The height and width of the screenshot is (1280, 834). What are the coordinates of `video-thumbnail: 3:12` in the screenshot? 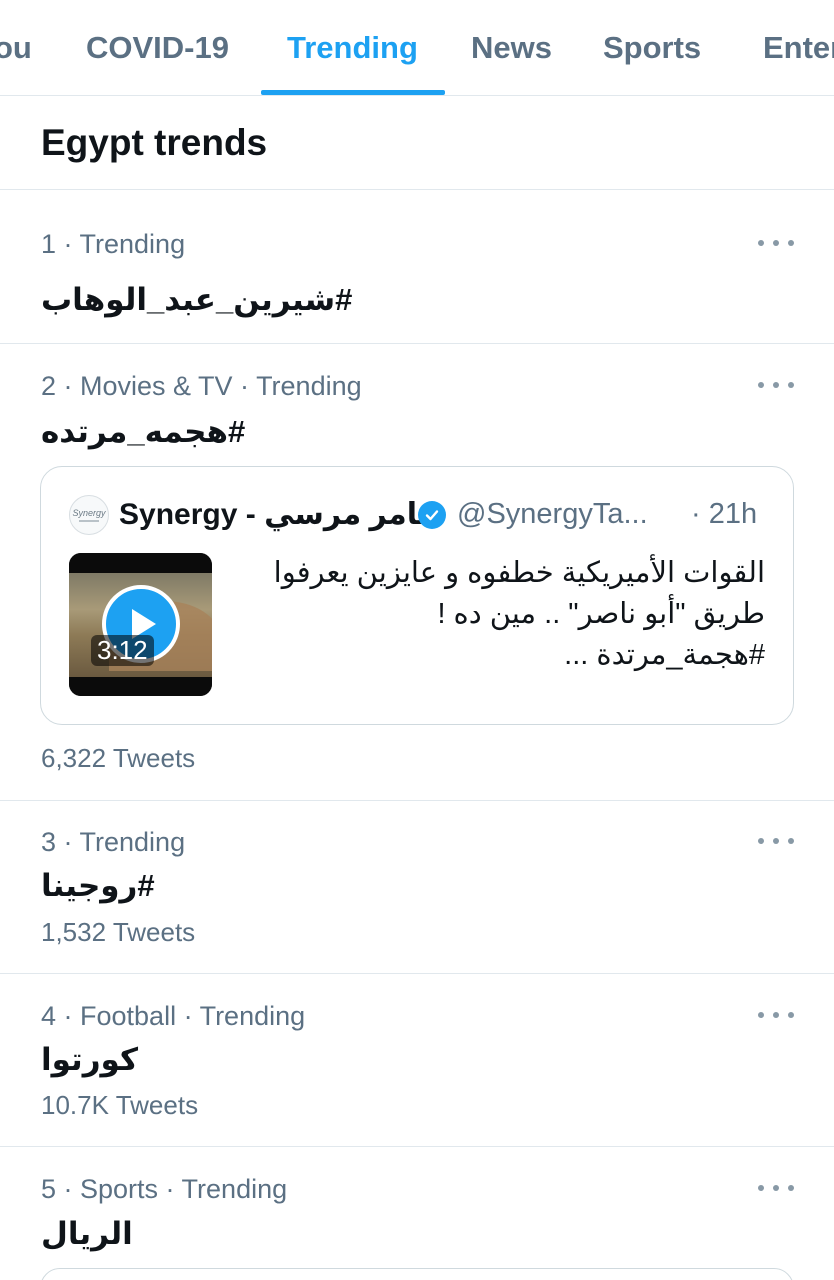 It's located at (140, 624).